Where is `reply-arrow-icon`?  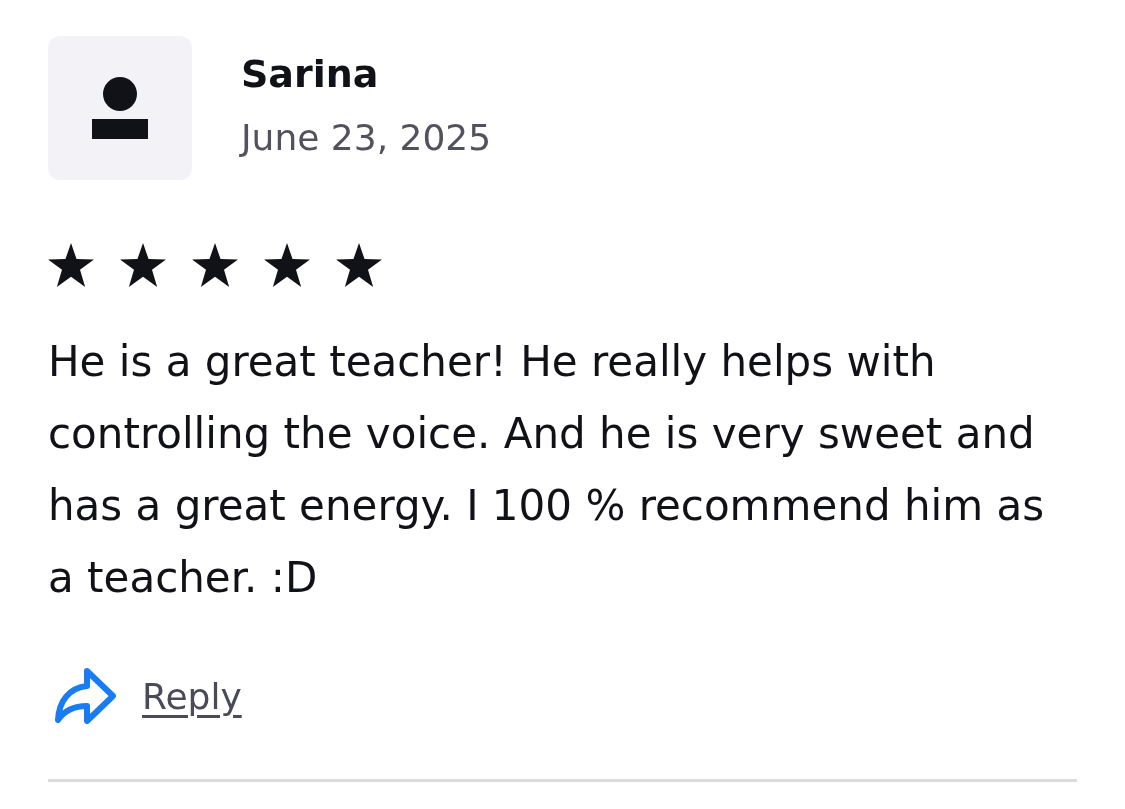
reply-arrow-icon is located at coordinates (85, 696).